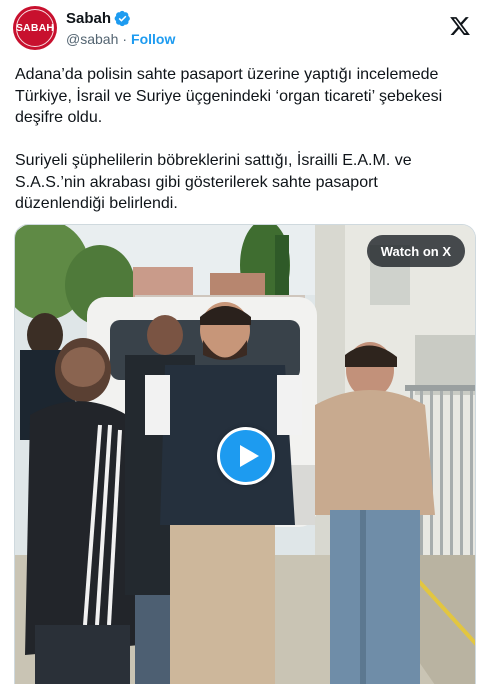 The width and height of the screenshot is (480, 684). Describe the element at coordinates (246, 28) in the screenshot. I see `tweet-header: SABAH Sabah @sabah · Follow` at that location.